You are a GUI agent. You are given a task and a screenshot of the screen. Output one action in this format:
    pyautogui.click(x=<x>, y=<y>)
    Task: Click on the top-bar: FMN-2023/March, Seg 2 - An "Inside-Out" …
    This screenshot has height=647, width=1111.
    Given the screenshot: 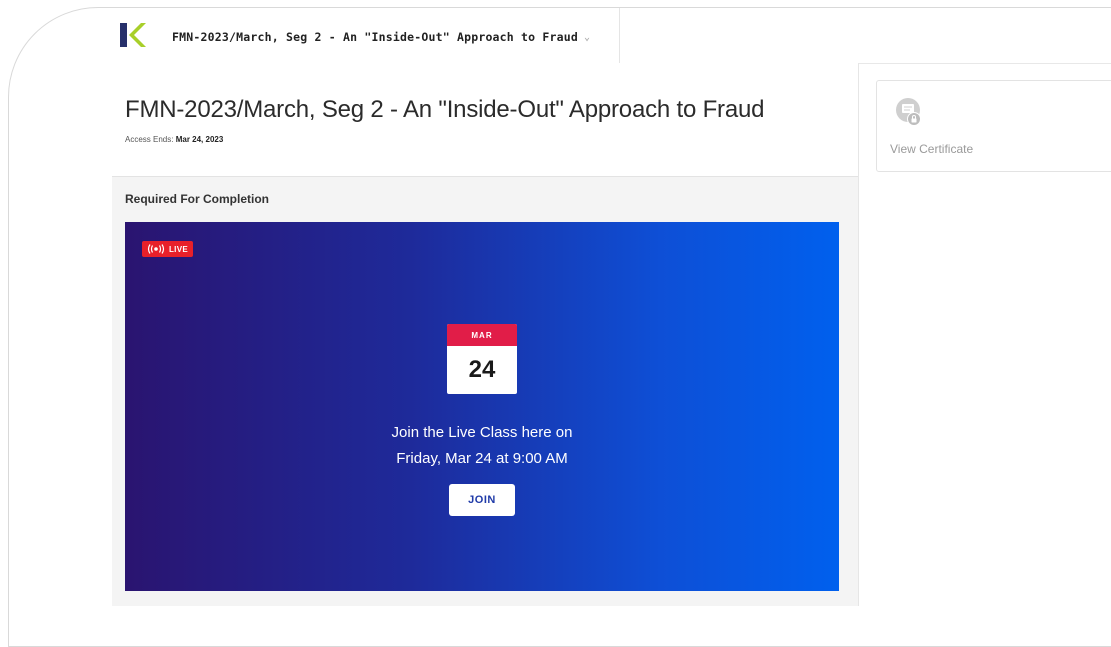 What is the action you would take?
    pyautogui.click(x=611, y=36)
    